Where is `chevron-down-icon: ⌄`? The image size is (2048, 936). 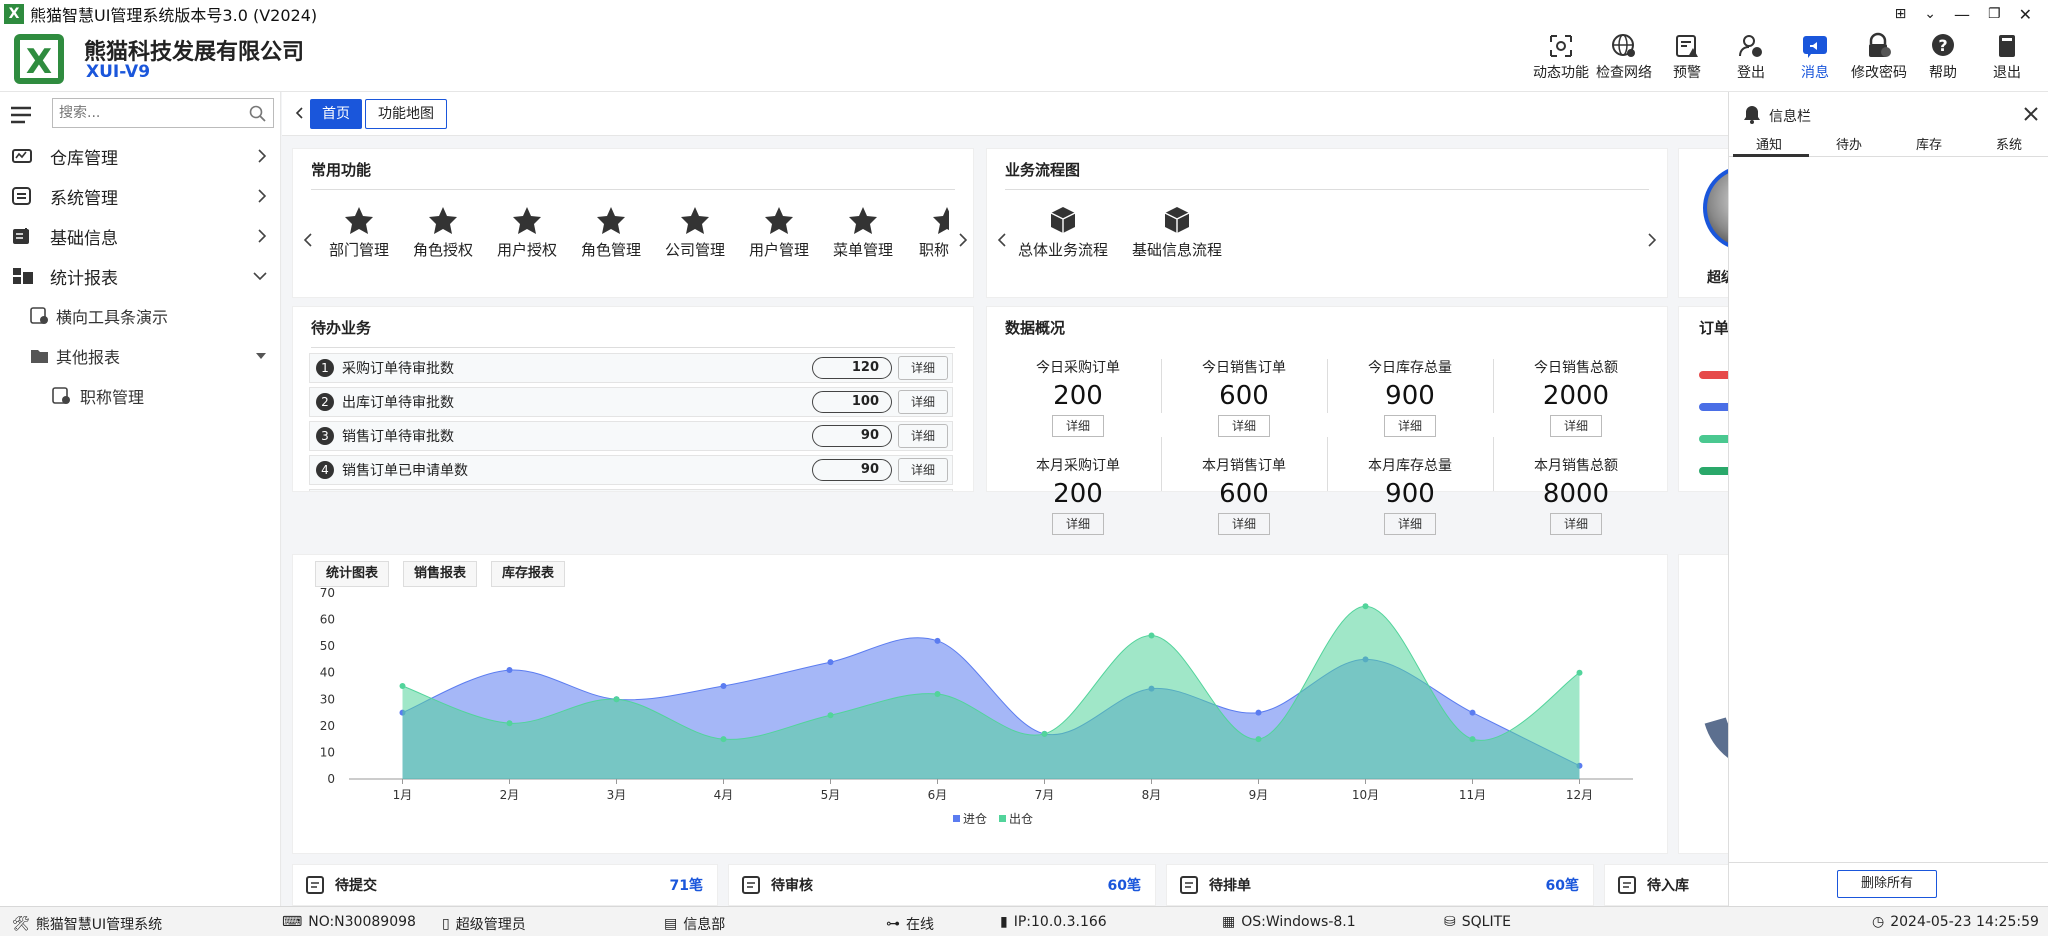
chevron-down-icon: ⌄ is located at coordinates (1930, 14).